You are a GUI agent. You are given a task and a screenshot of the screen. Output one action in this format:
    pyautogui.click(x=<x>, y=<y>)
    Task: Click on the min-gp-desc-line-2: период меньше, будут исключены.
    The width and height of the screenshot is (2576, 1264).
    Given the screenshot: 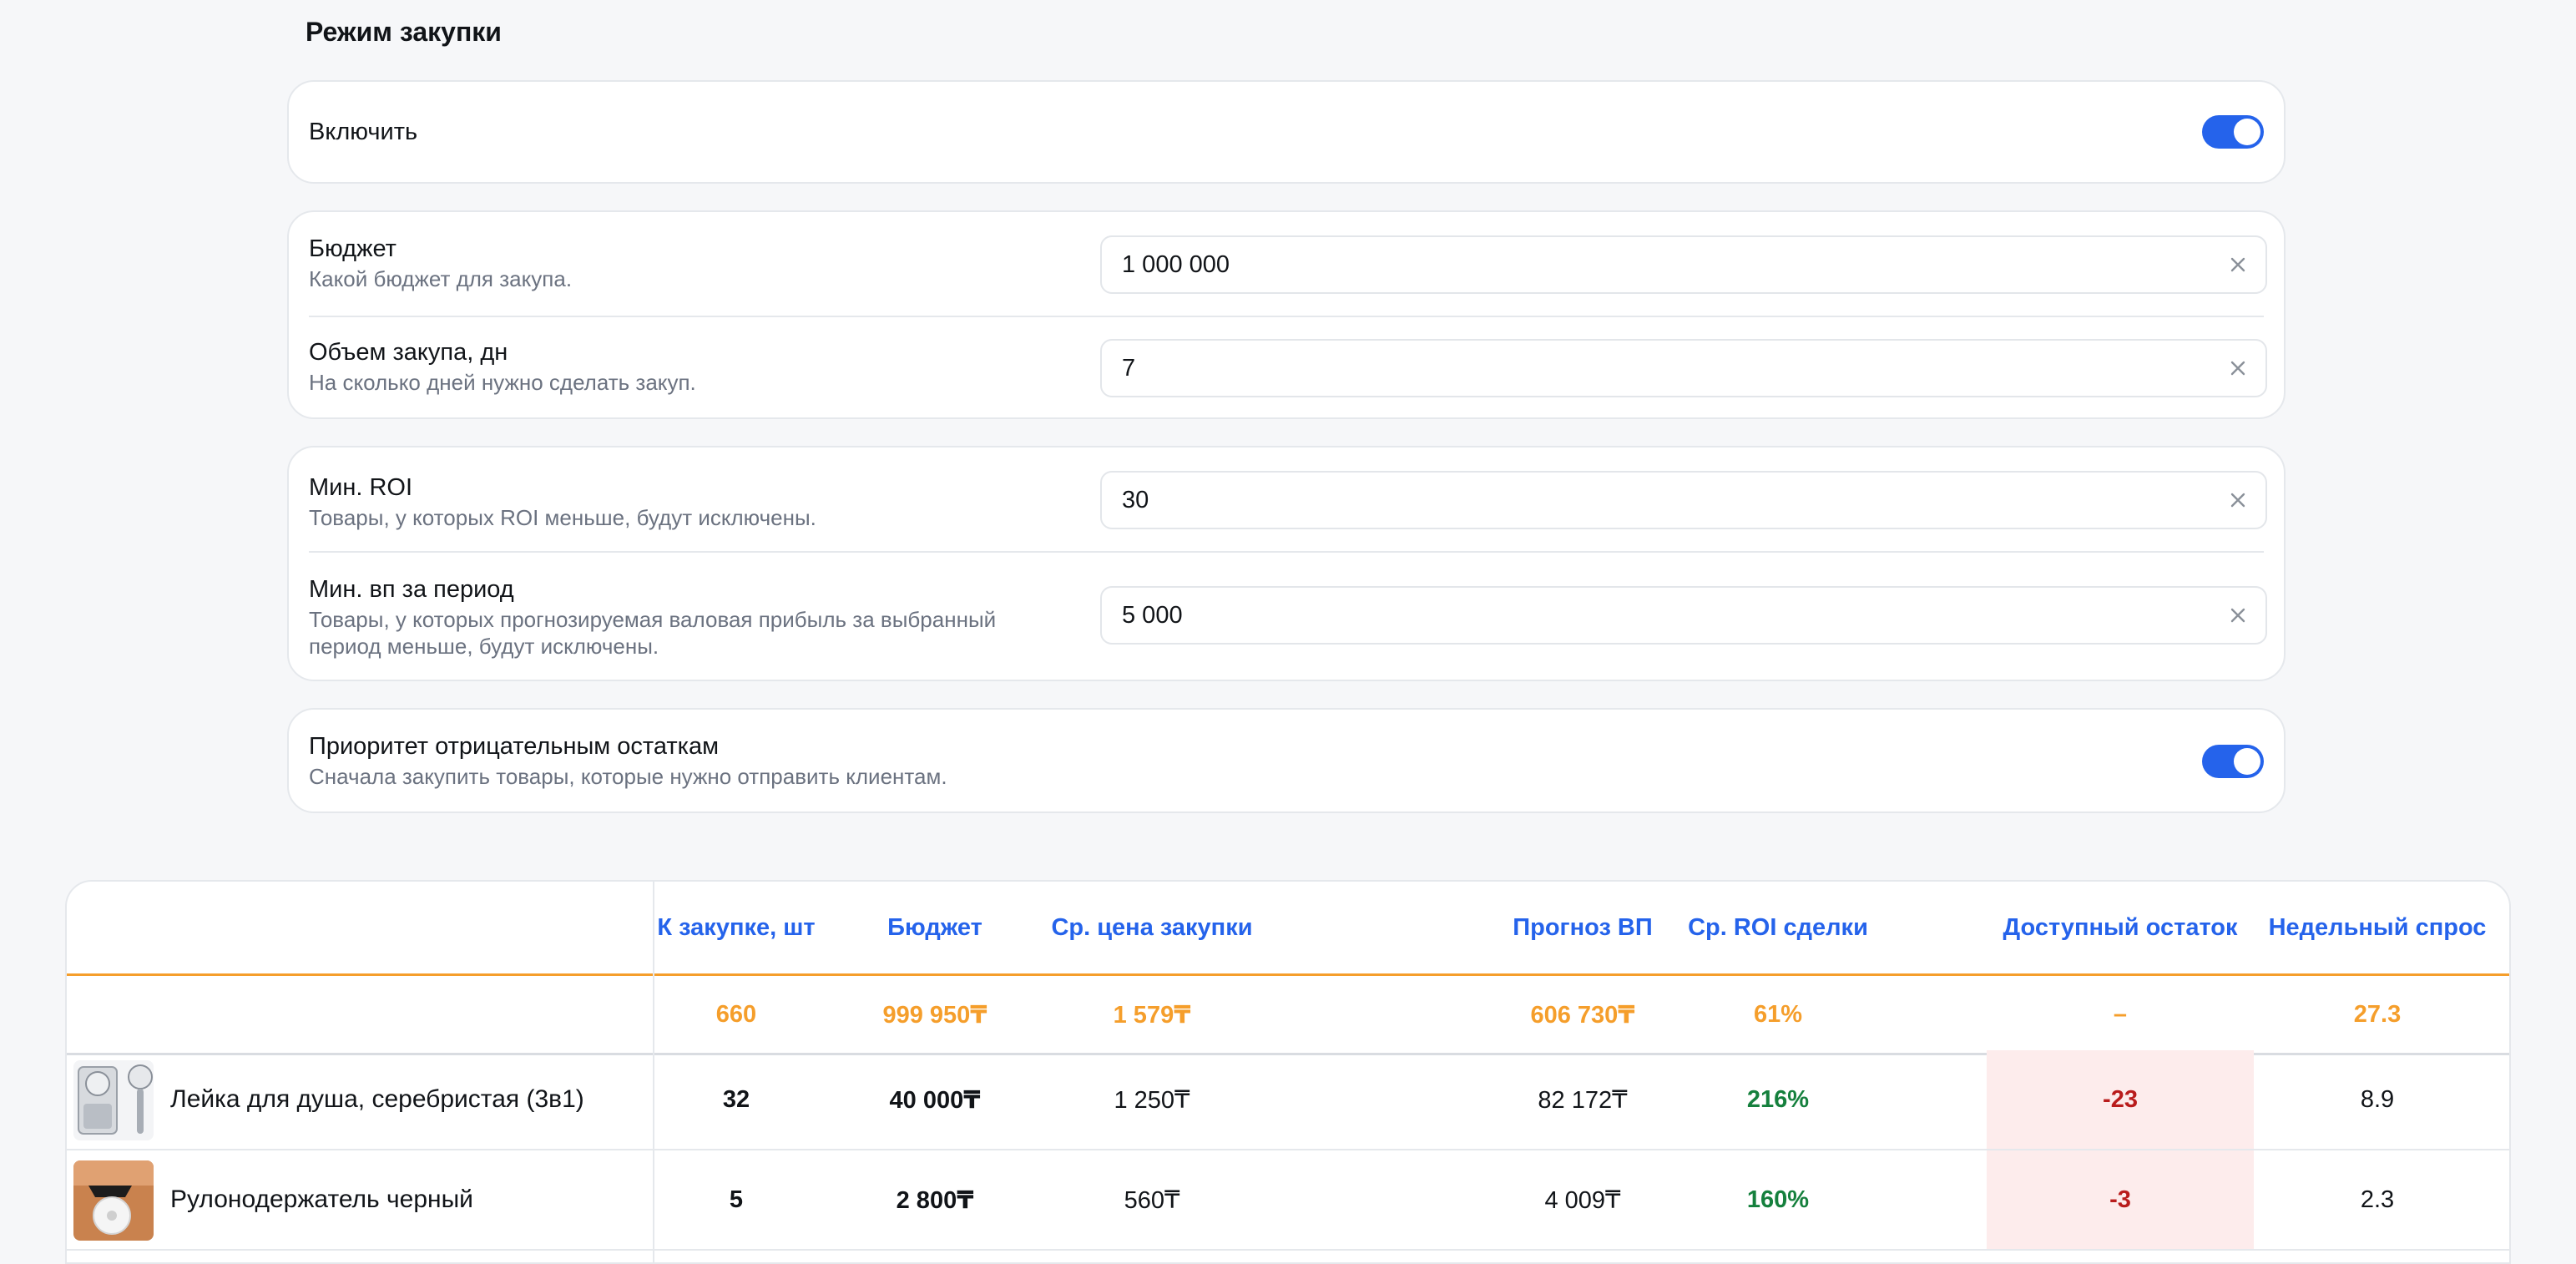 What is the action you would take?
    pyautogui.click(x=484, y=646)
    